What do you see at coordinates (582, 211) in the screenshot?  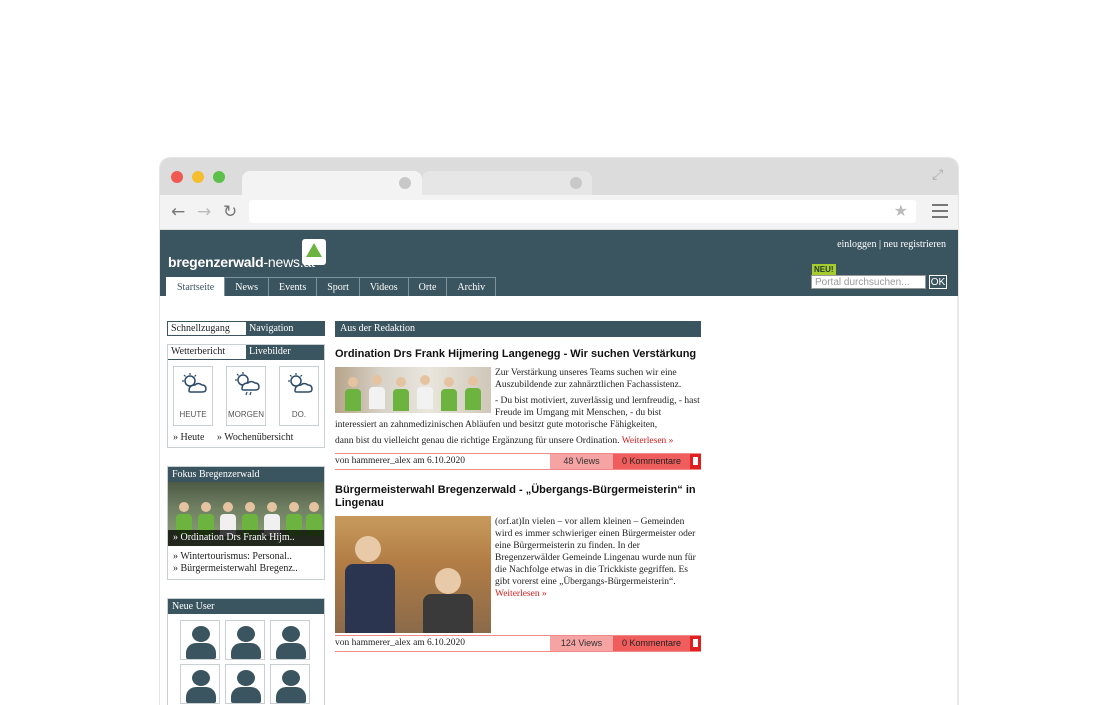 I see `address-bar: ★` at bounding box center [582, 211].